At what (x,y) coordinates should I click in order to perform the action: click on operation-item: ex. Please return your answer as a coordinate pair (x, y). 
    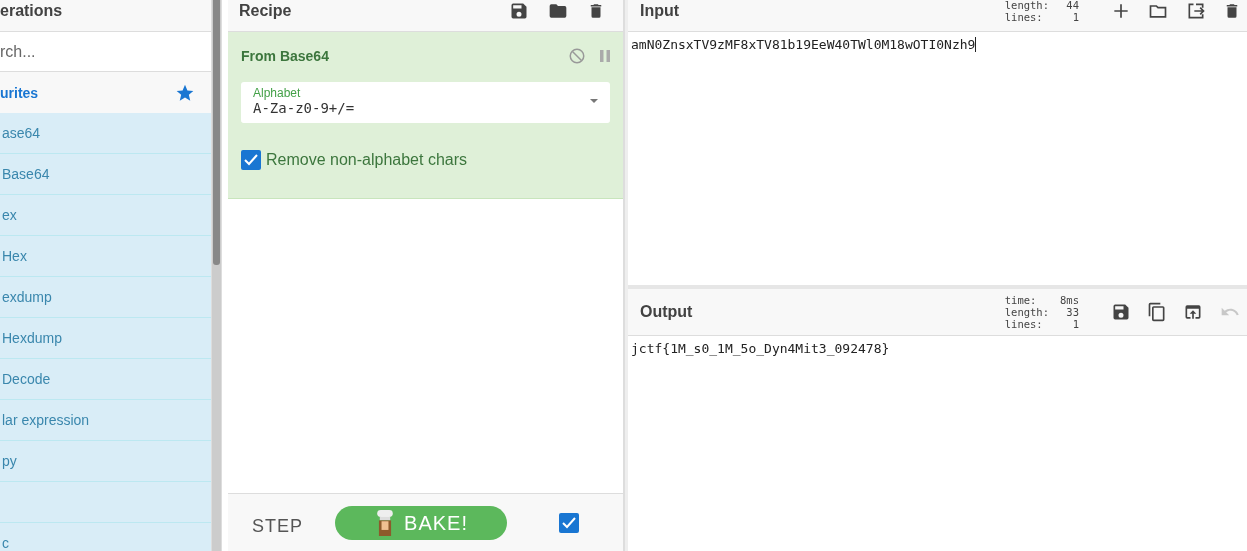
    Looking at the image, I should click on (105, 215).